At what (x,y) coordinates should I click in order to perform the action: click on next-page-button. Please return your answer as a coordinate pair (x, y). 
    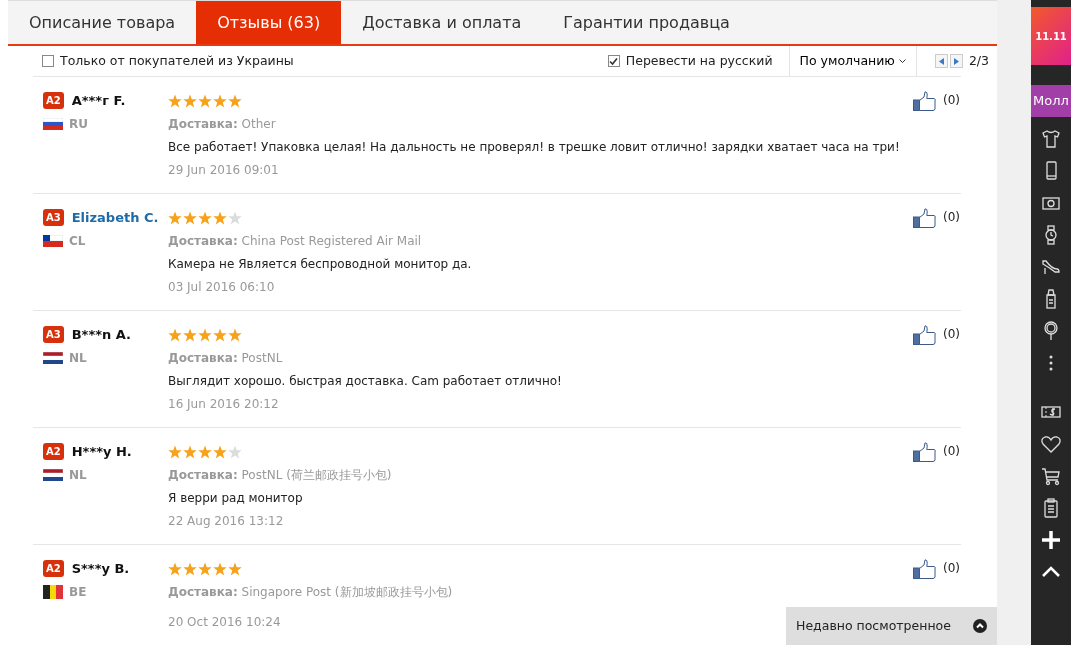
    Looking at the image, I should click on (956, 61).